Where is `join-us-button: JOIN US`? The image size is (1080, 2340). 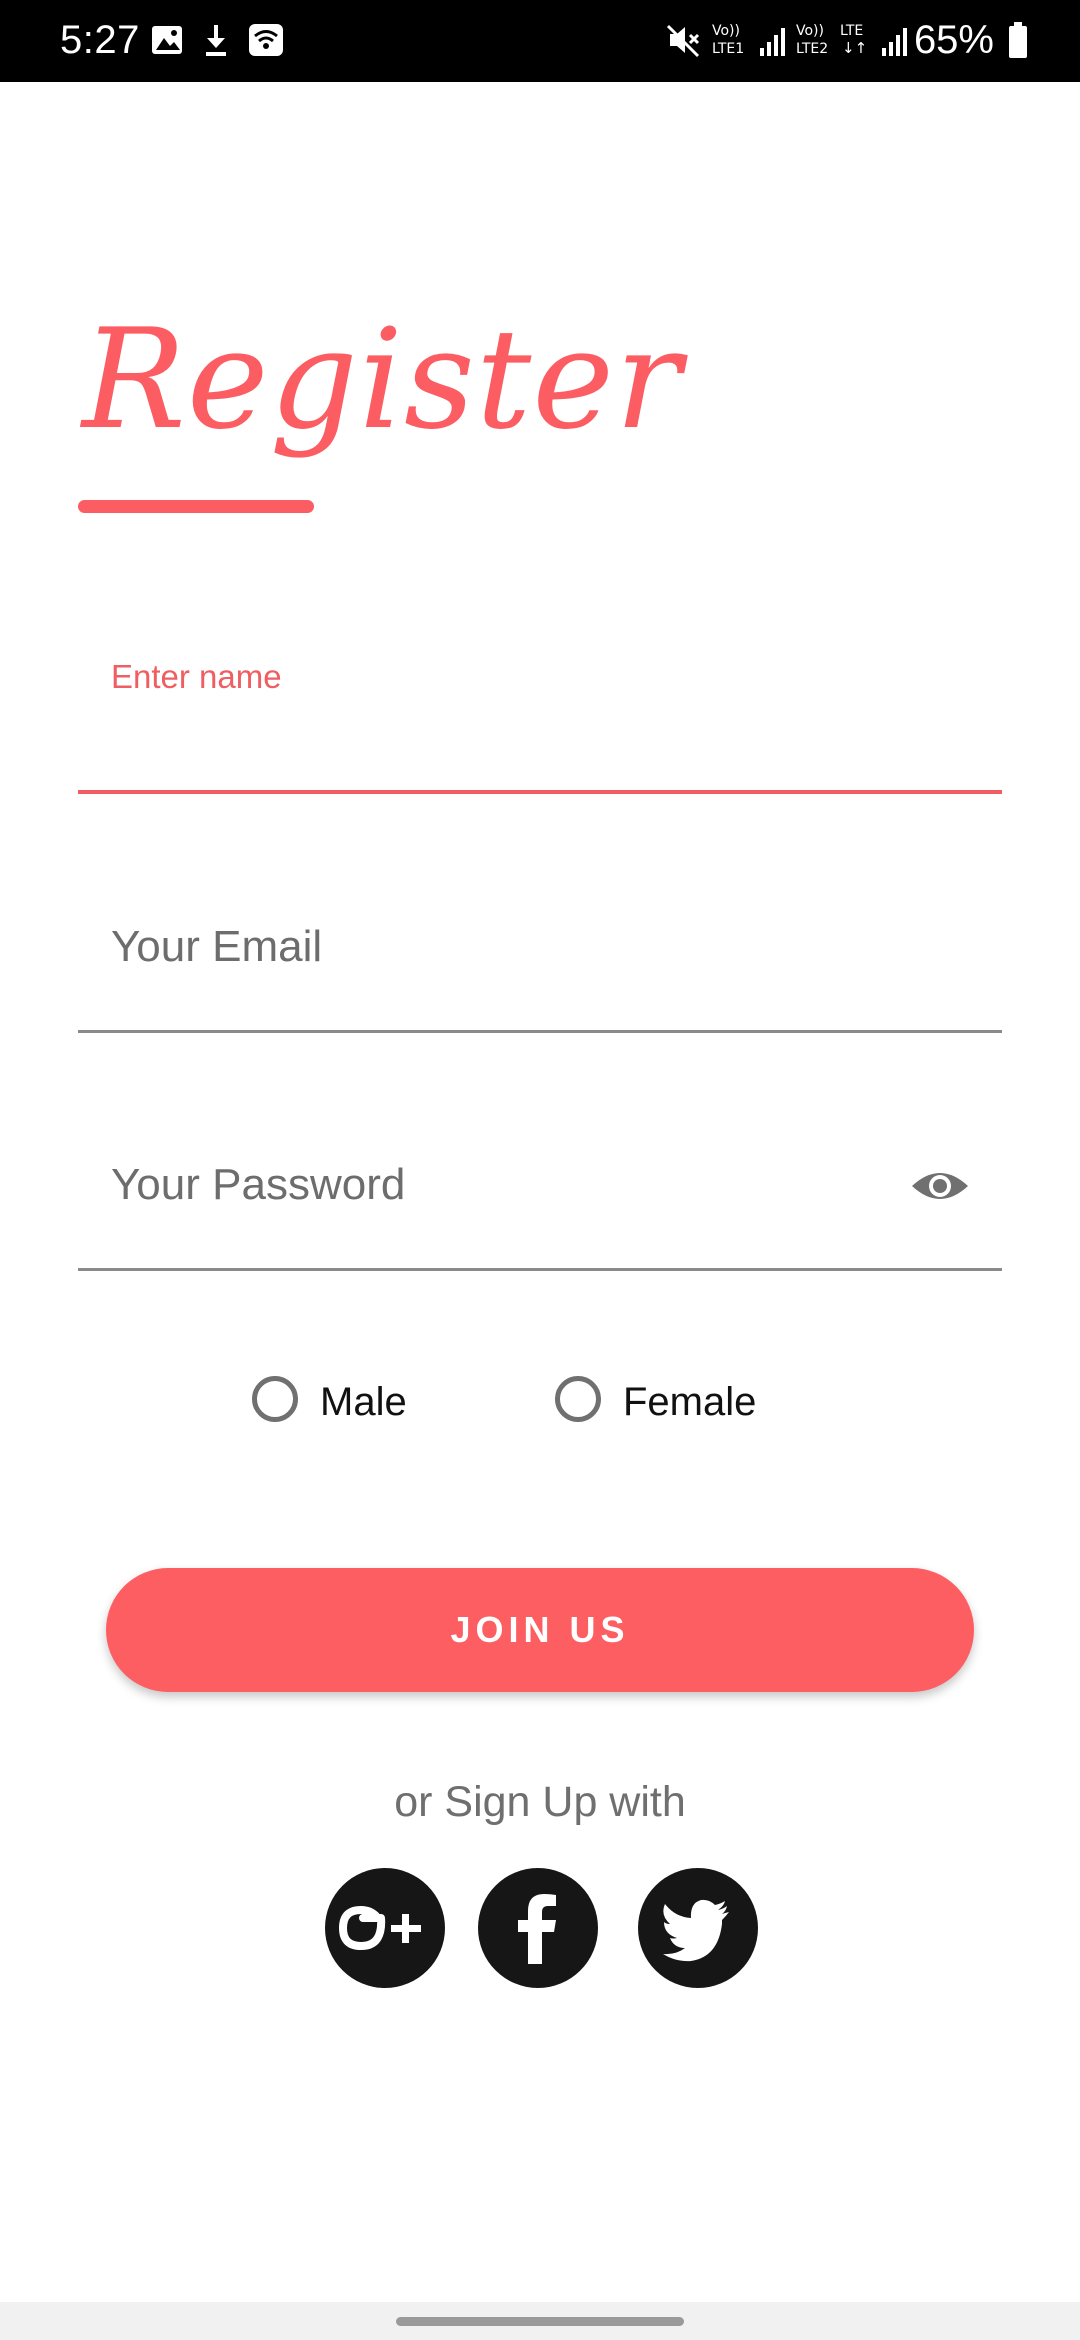
join-us-button: JOIN US is located at coordinates (540, 1630).